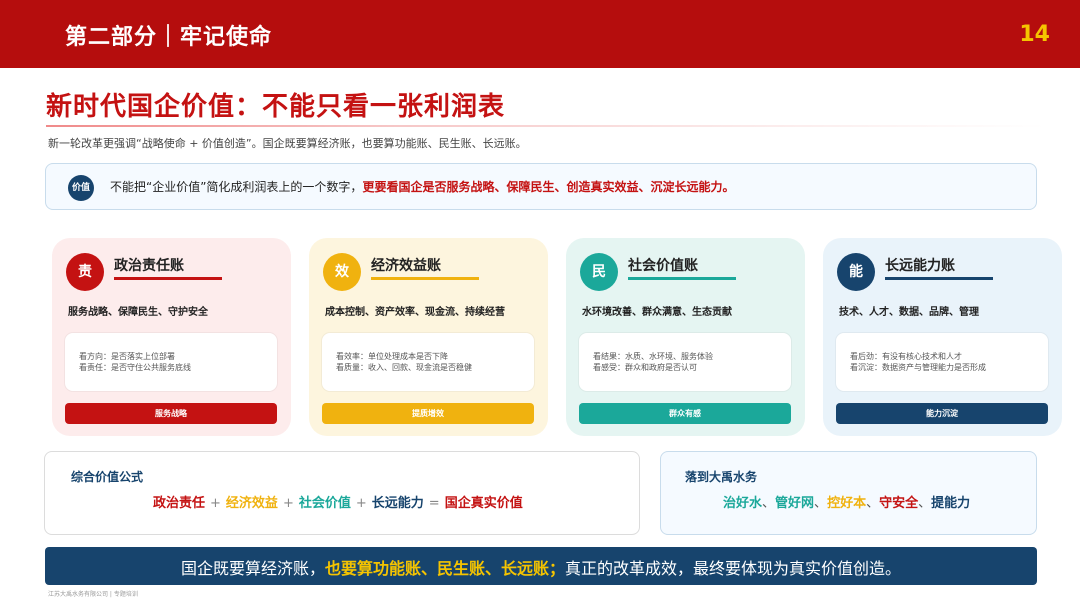 This screenshot has height=608, width=1080. Describe the element at coordinates (171, 362) in the screenshot. I see `card-detail-box: 看方向：是否落实上位部署 看责任：是否守住公共服务底线` at that location.